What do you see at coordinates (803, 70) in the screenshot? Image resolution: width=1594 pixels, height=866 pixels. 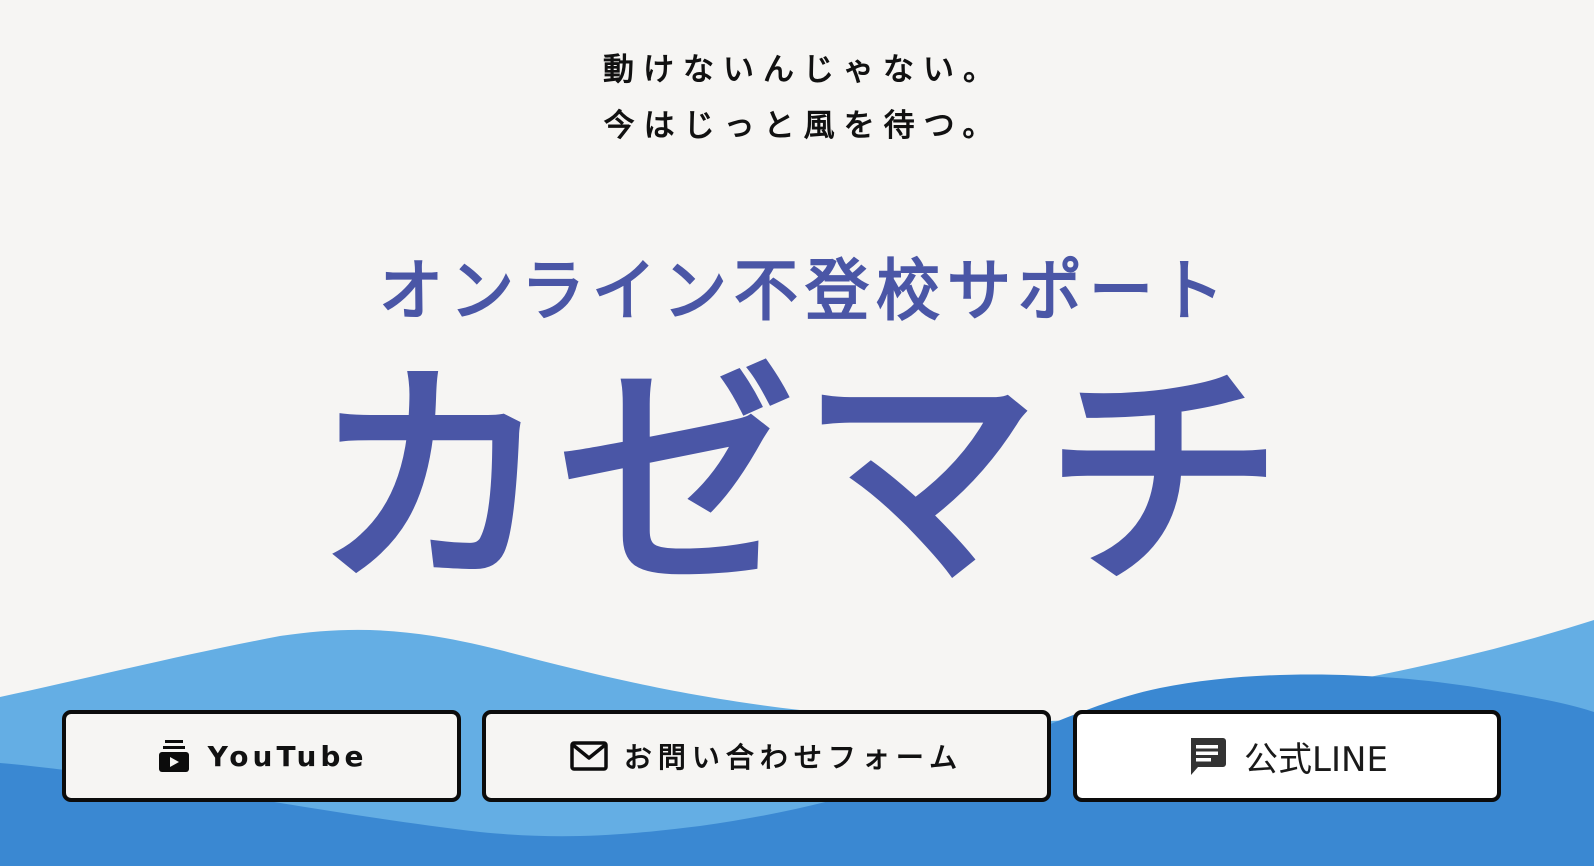 I see `tagline-line-1: 動けないんじゃない。` at bounding box center [803, 70].